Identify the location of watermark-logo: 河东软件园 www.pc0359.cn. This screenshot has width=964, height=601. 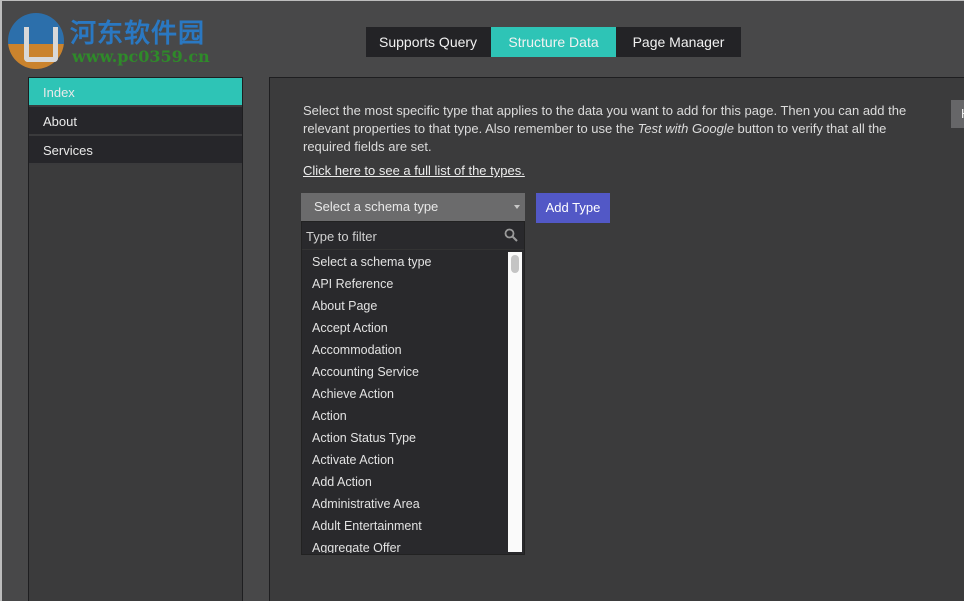
(111, 40).